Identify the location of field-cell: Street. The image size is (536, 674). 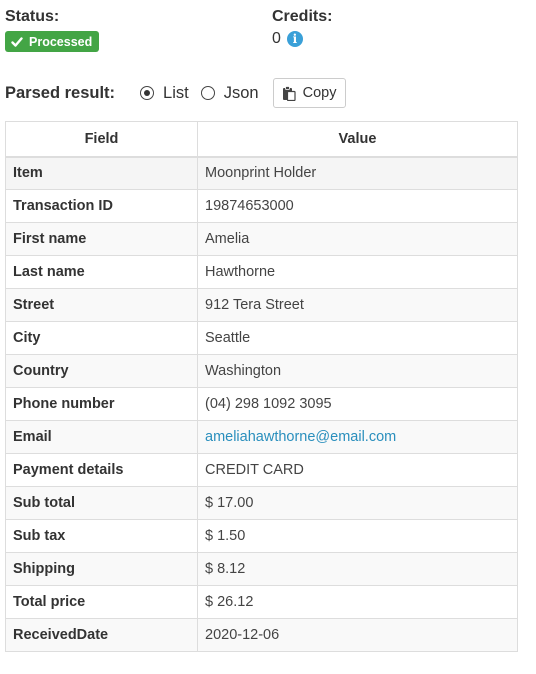
(101, 305).